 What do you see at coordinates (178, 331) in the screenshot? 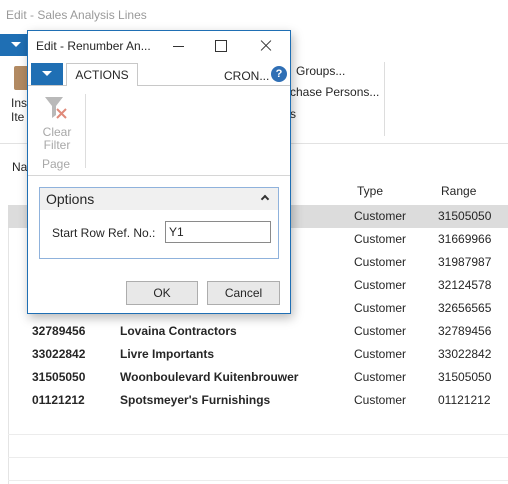
I see `row-name: Lovaina Contractors` at bounding box center [178, 331].